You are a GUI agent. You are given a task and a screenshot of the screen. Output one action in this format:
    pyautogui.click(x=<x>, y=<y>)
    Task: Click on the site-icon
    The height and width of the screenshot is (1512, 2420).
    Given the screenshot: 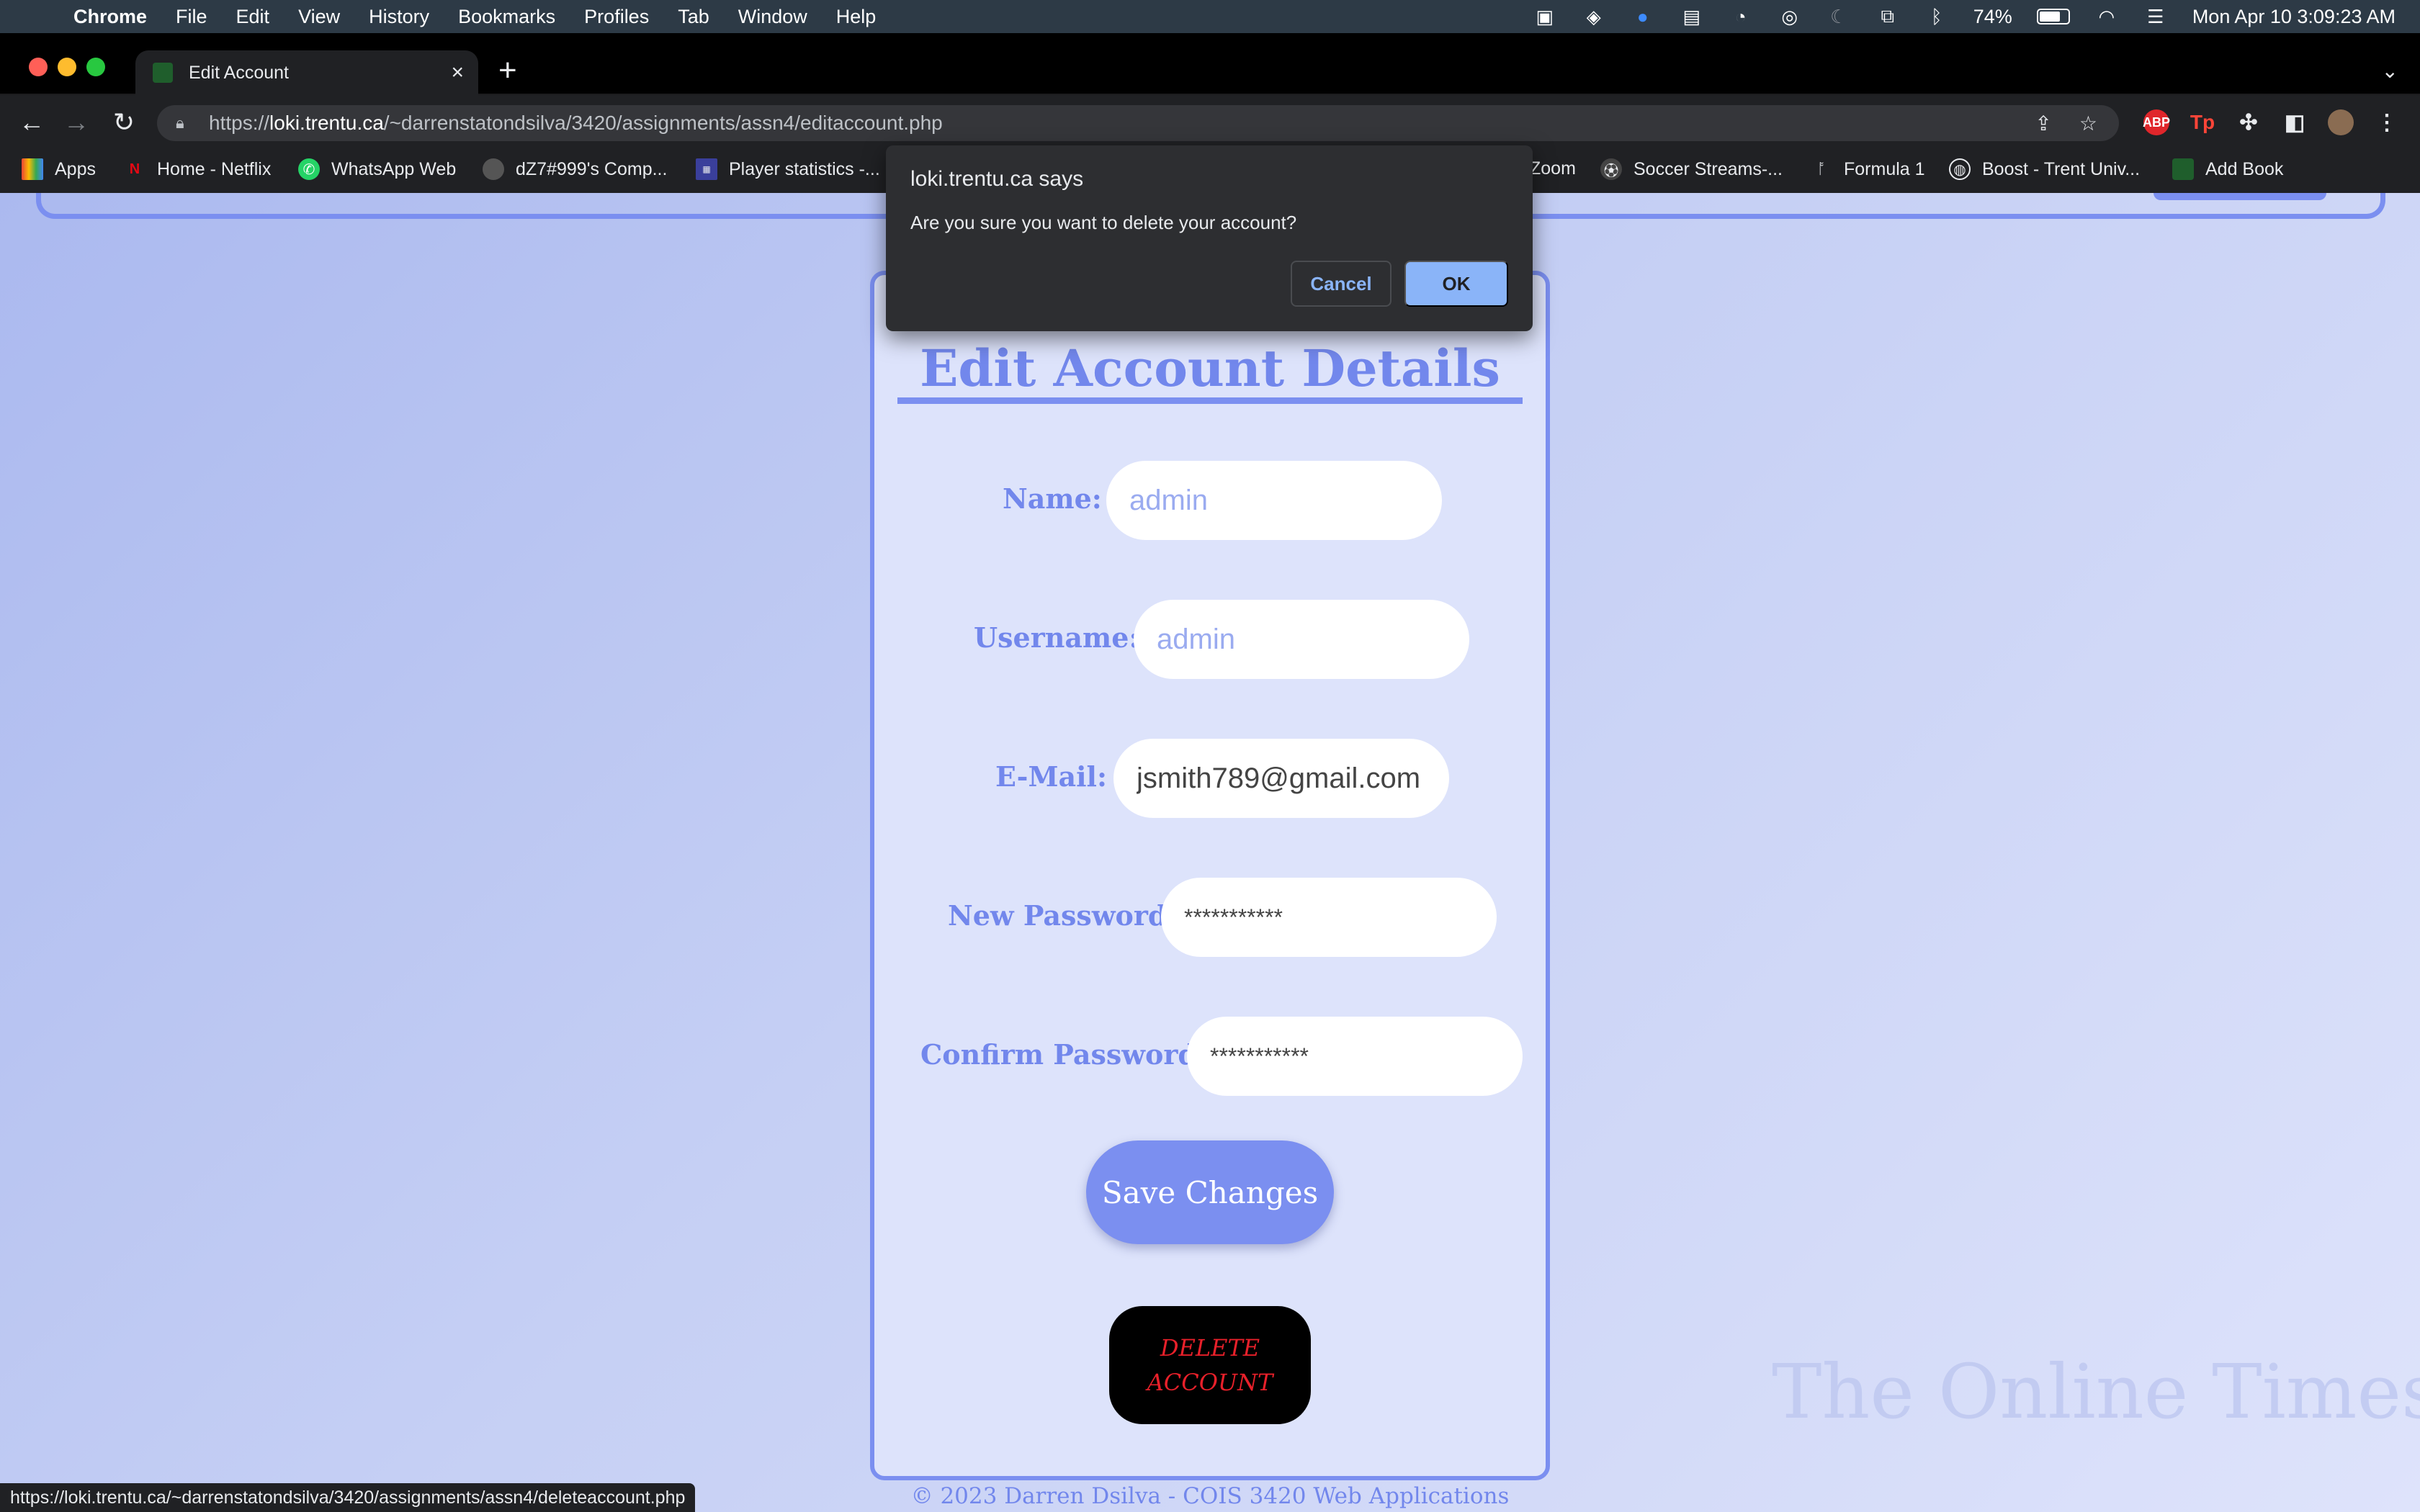 What is the action you would take?
    pyautogui.click(x=493, y=169)
    